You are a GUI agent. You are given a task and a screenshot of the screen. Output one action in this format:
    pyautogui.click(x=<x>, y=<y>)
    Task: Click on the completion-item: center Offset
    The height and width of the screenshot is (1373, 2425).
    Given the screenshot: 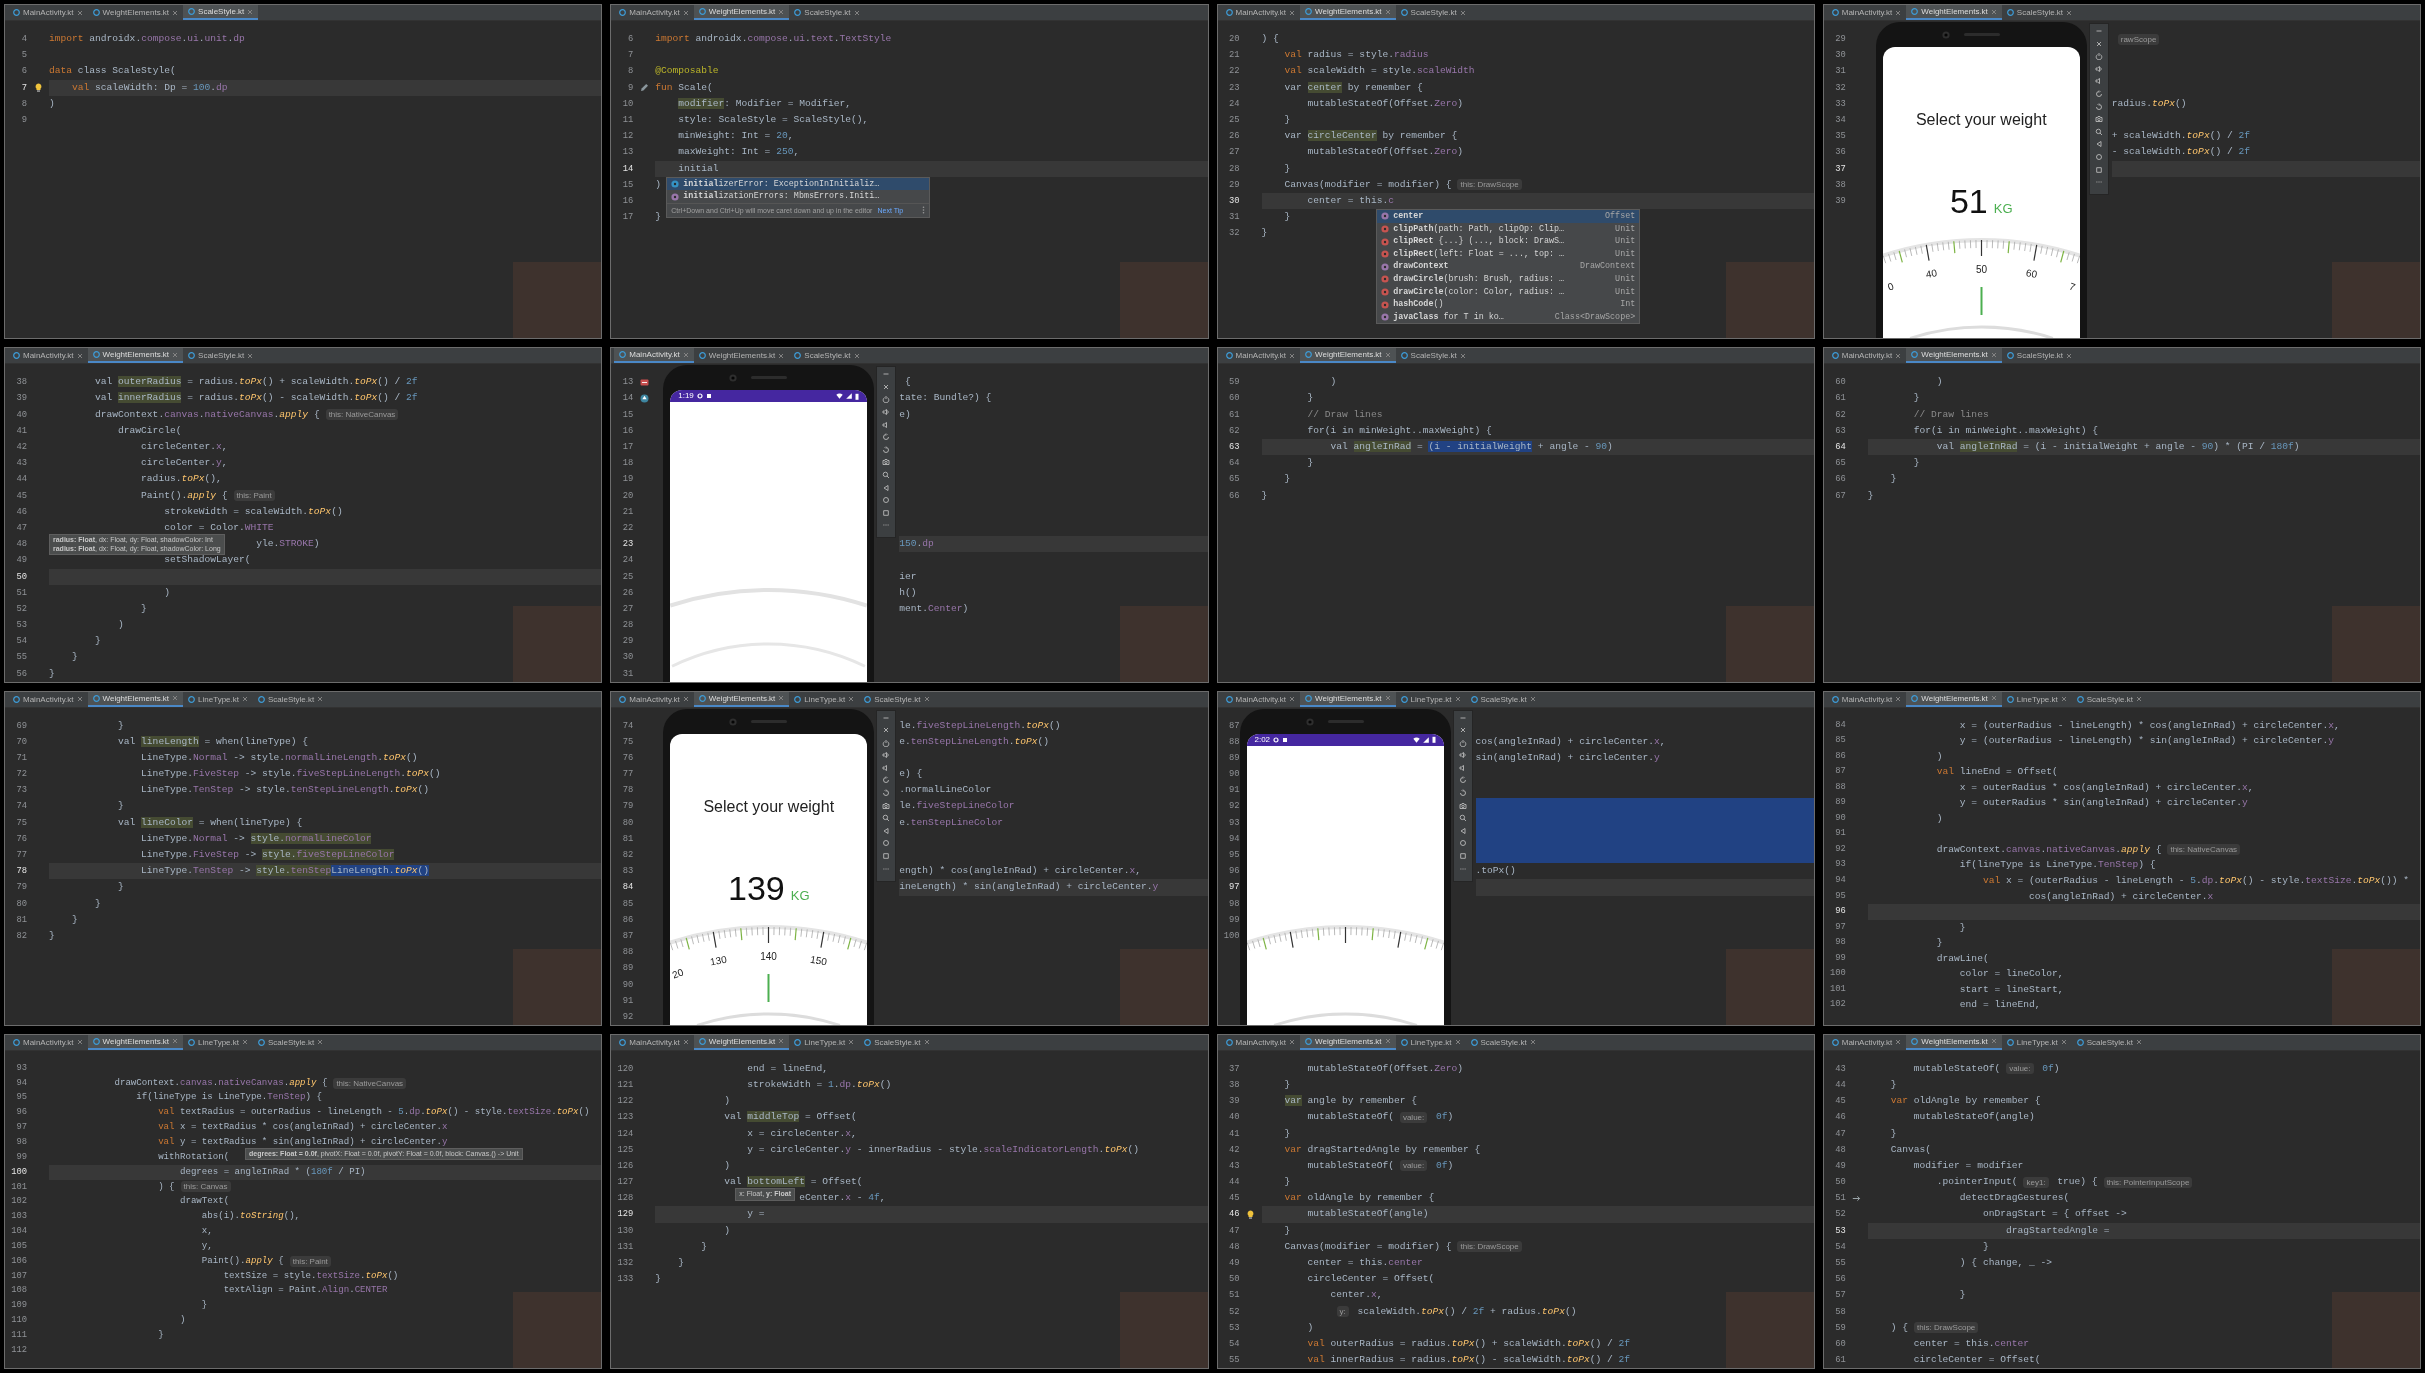 What is the action you would take?
    pyautogui.click(x=1508, y=216)
    